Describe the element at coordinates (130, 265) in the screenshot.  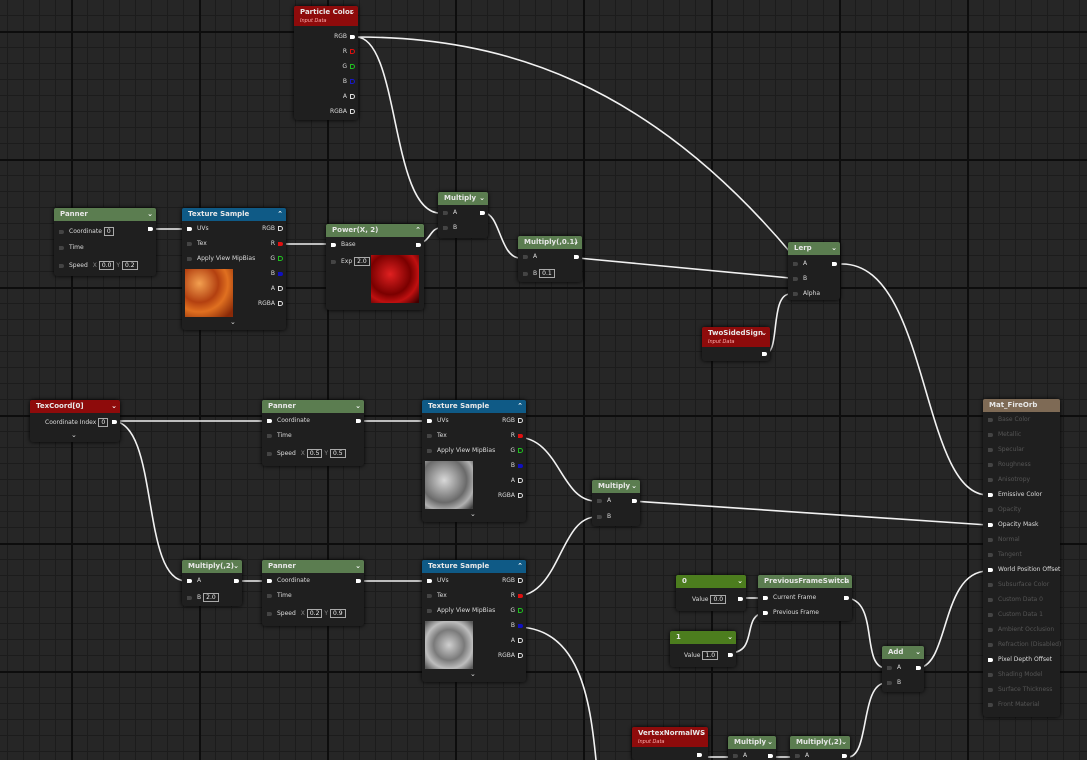
I see `speed-y-field: 0.2` at that location.